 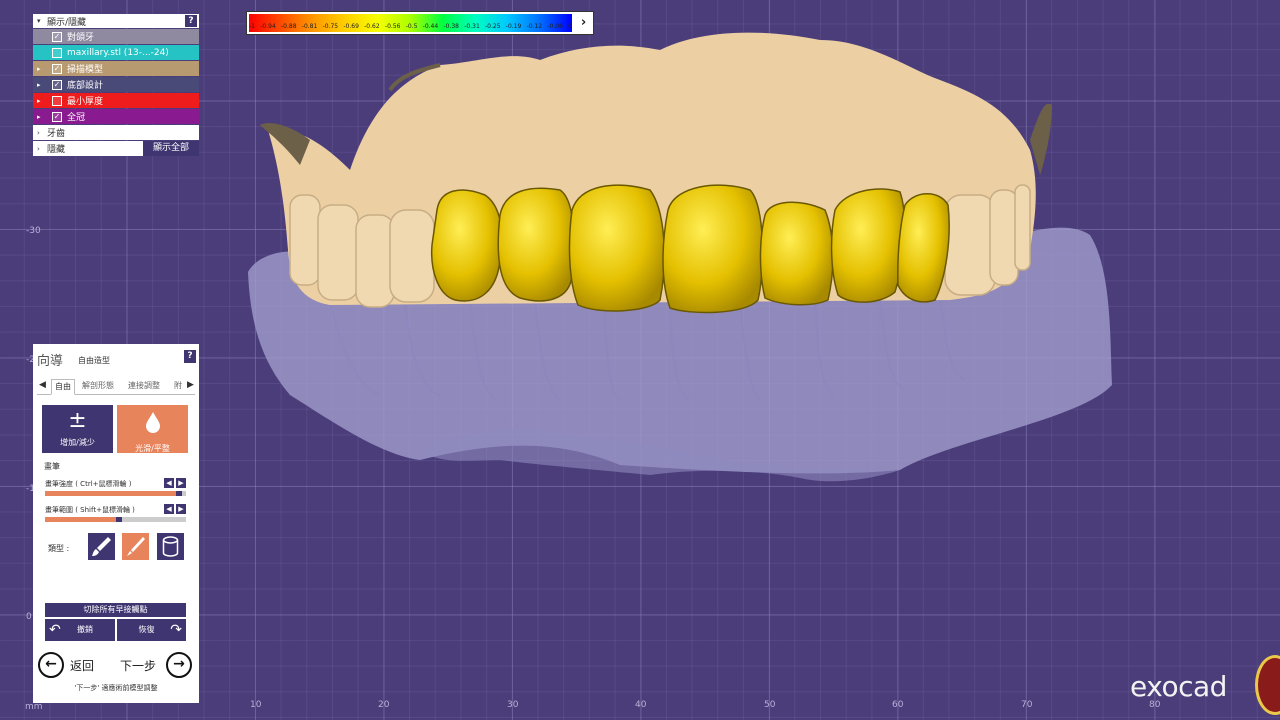 I want to click on colorbar-tick-label: -0.75, so click(x=330, y=26).